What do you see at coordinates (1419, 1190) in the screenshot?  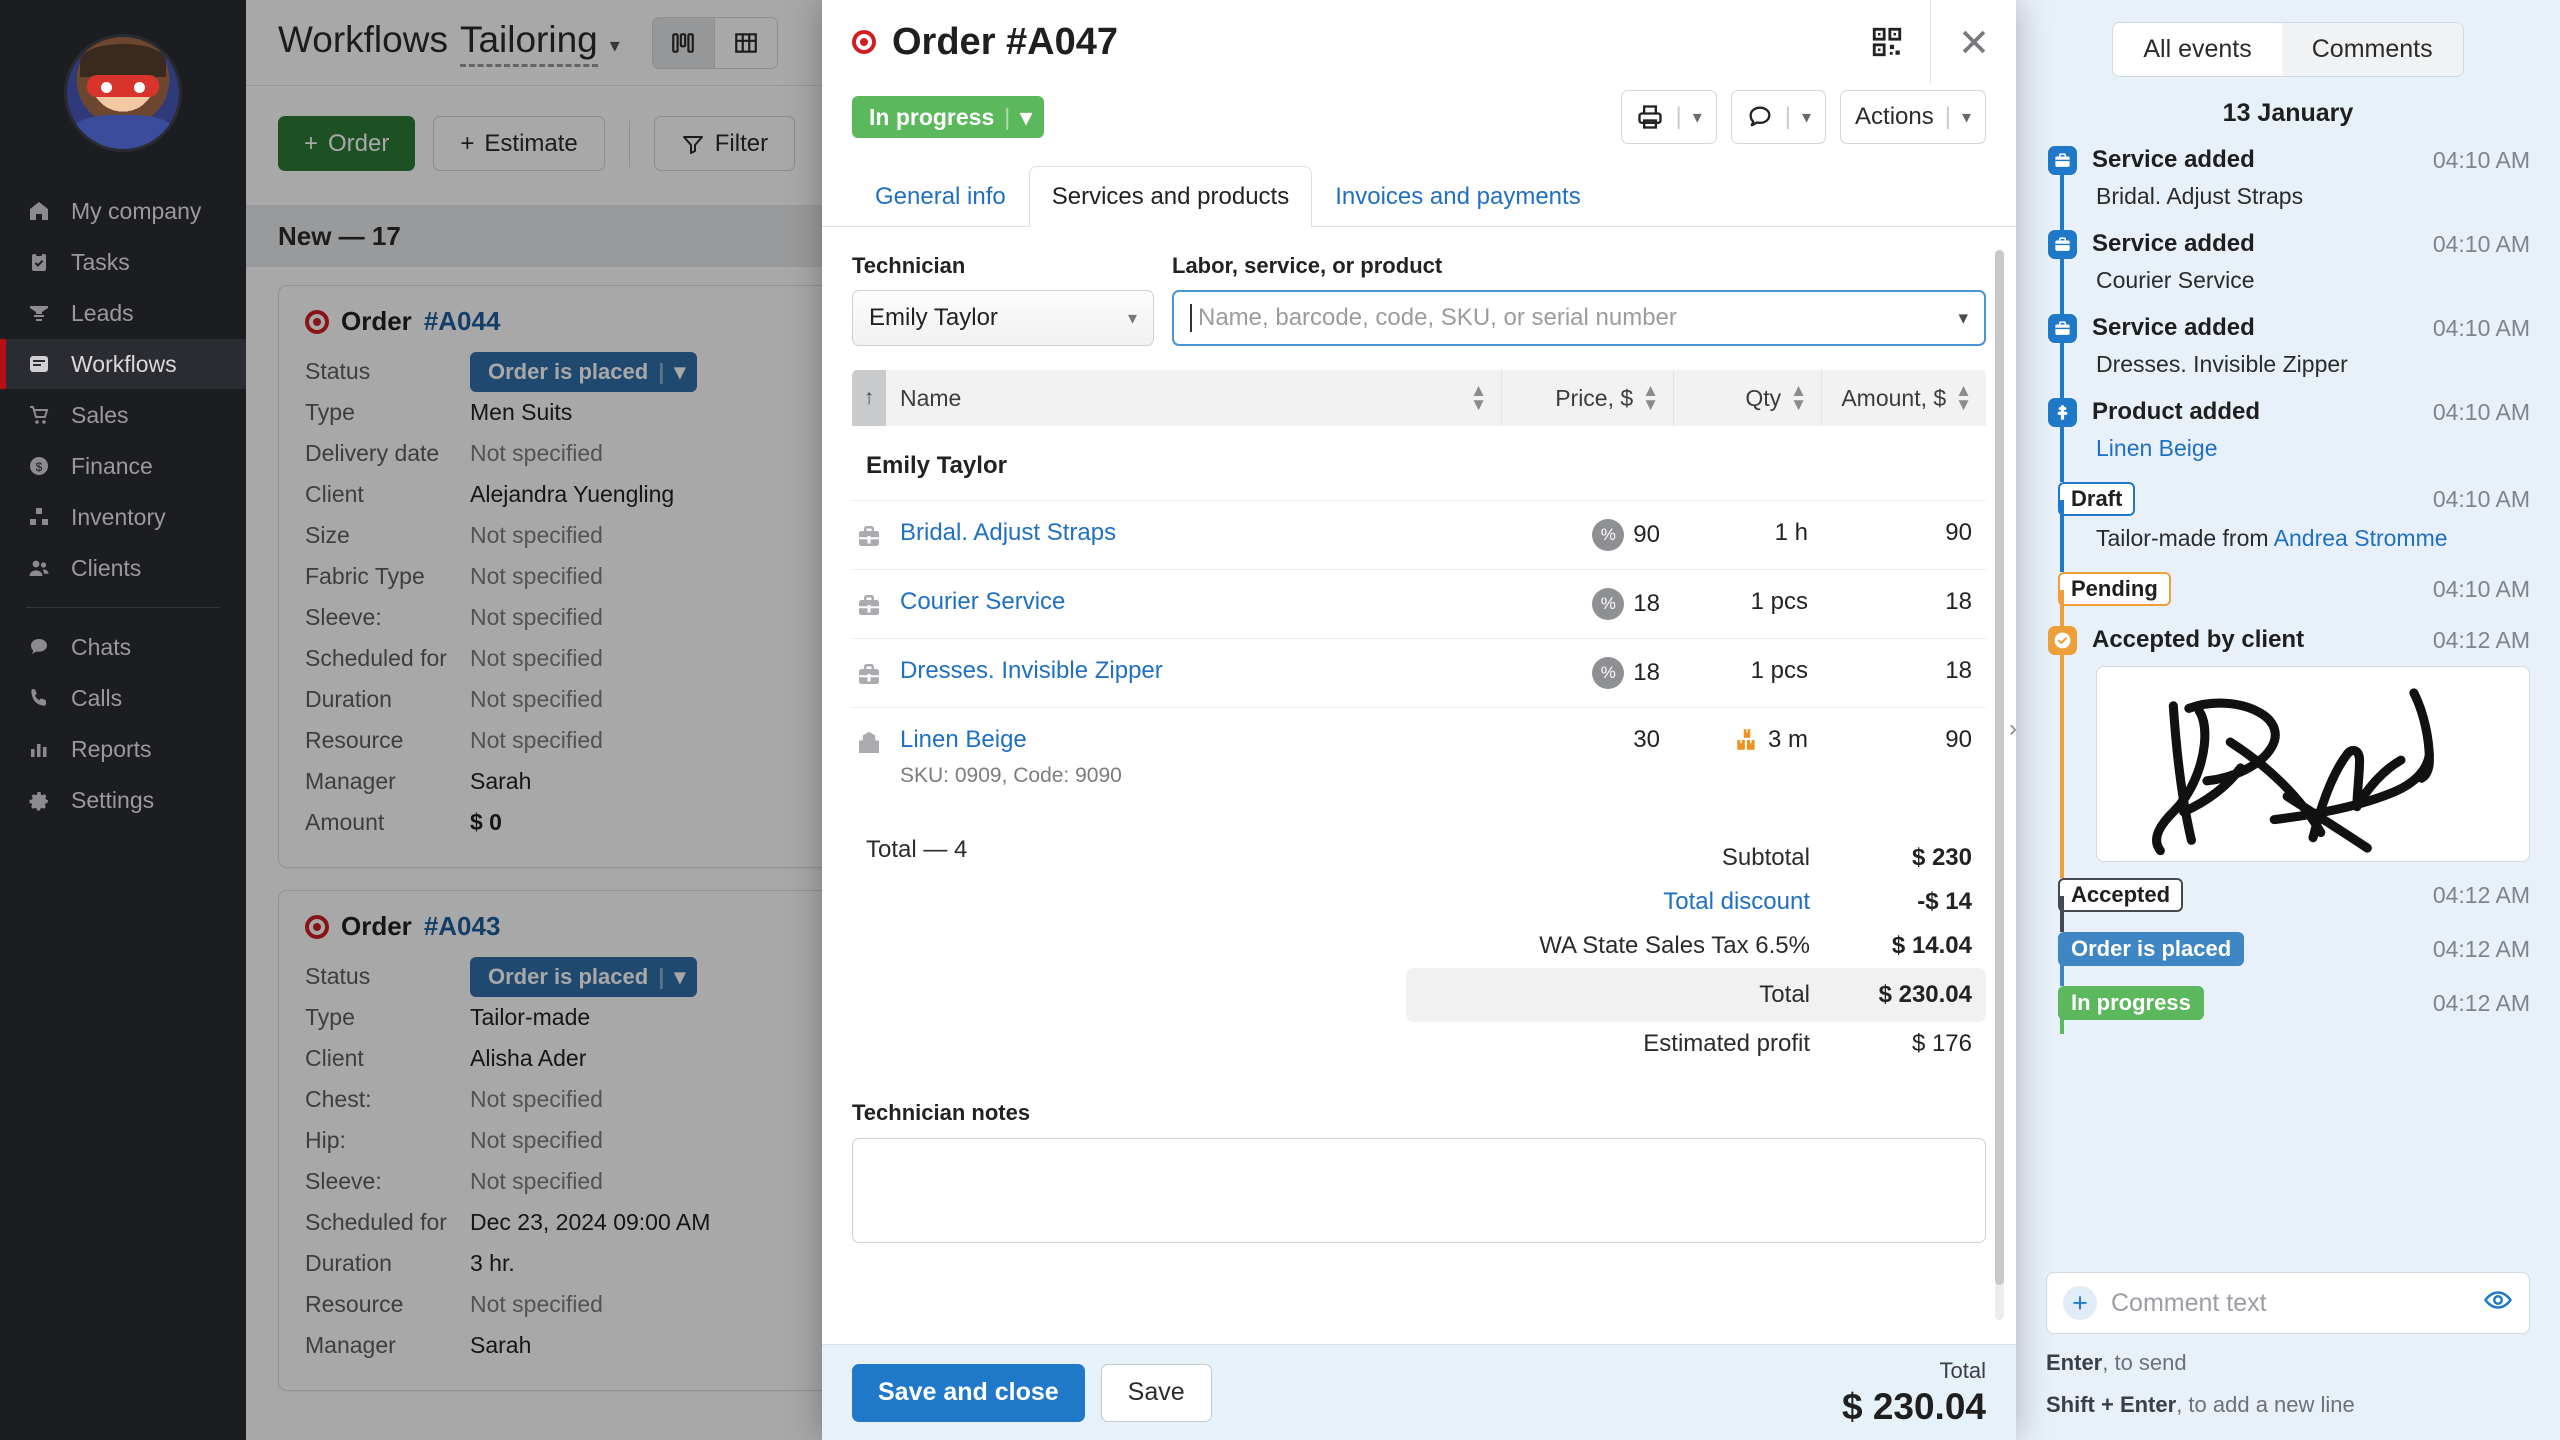 I see `technician-notes-input` at bounding box center [1419, 1190].